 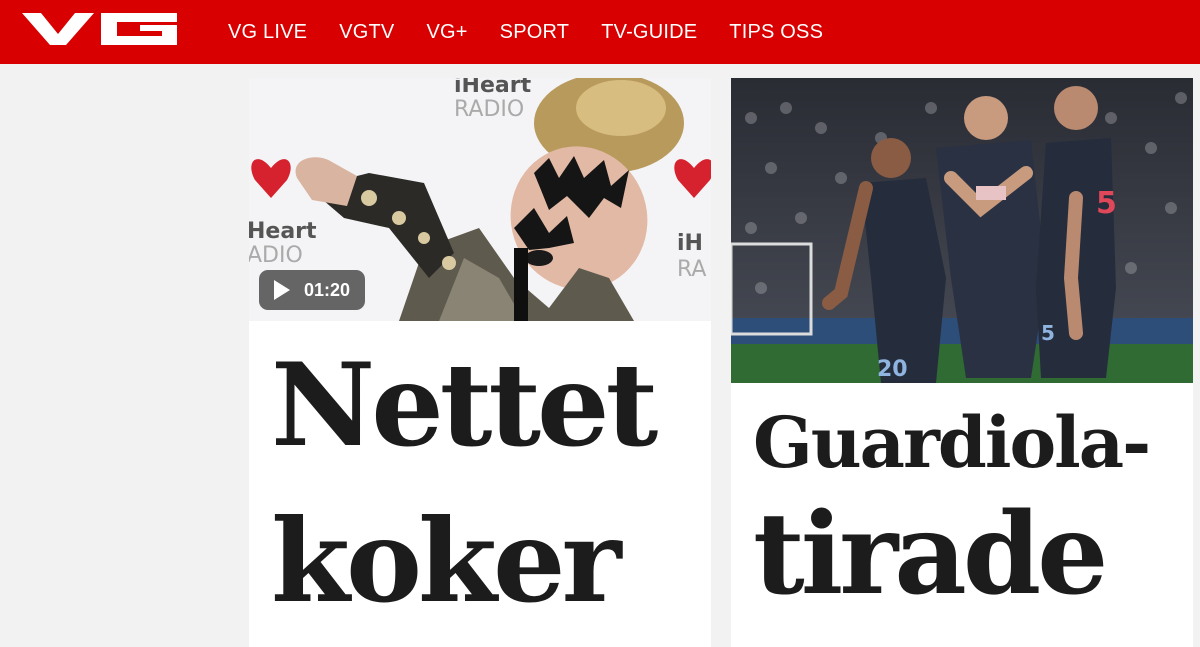 What do you see at coordinates (276, 255) in the screenshot?
I see `svg-text: ADIO` at bounding box center [276, 255].